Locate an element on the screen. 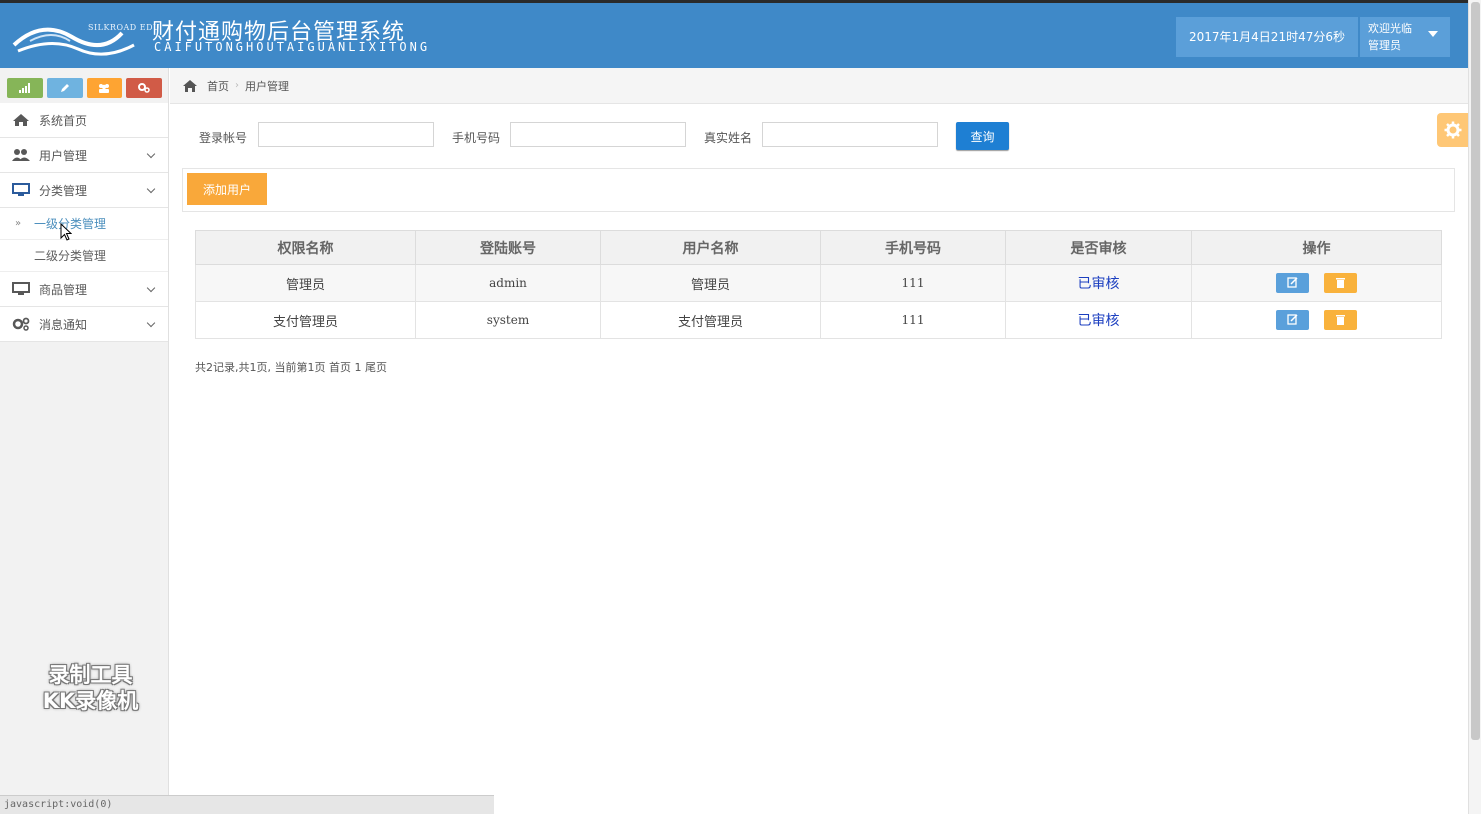 The width and height of the screenshot is (1481, 814). recorder-watermark: 录制工具 KK录像机 is located at coordinates (90, 688).